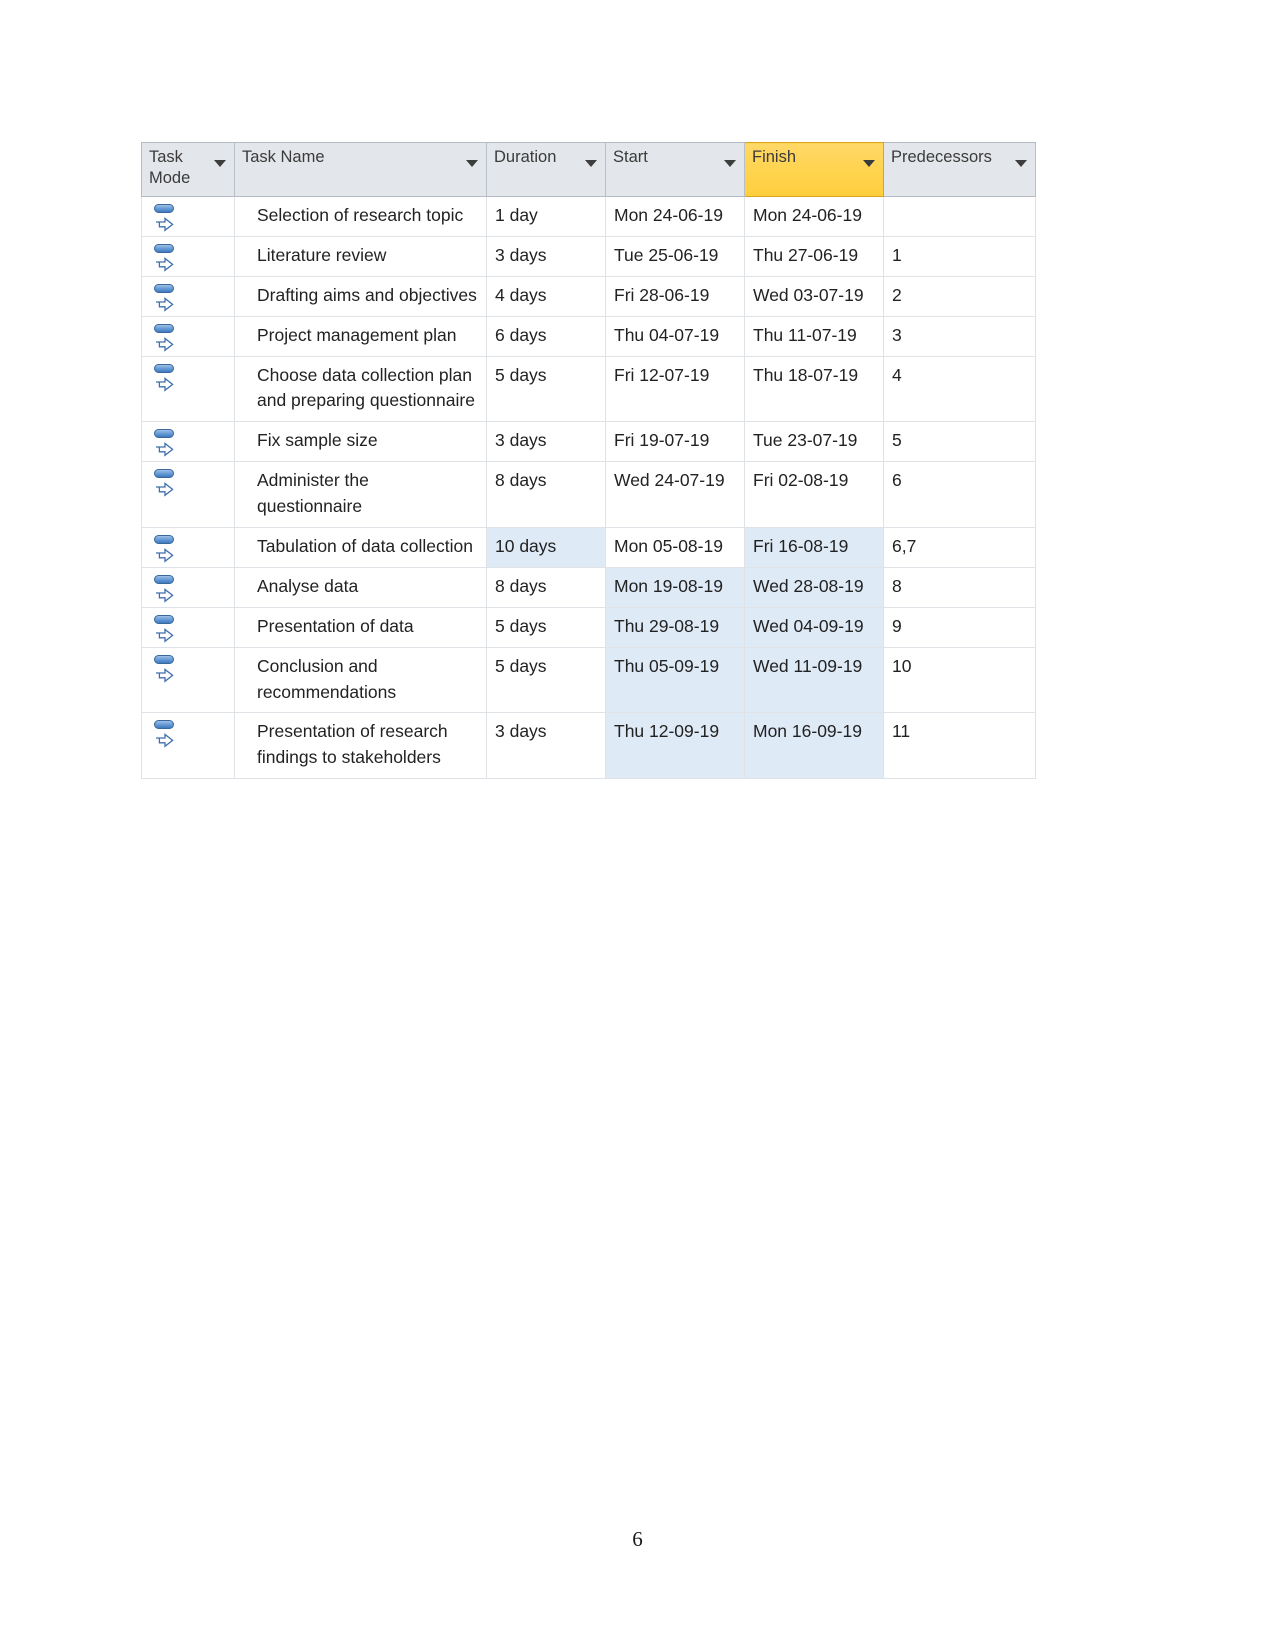  What do you see at coordinates (774, 157) in the screenshot?
I see `column-header-label: Finish` at bounding box center [774, 157].